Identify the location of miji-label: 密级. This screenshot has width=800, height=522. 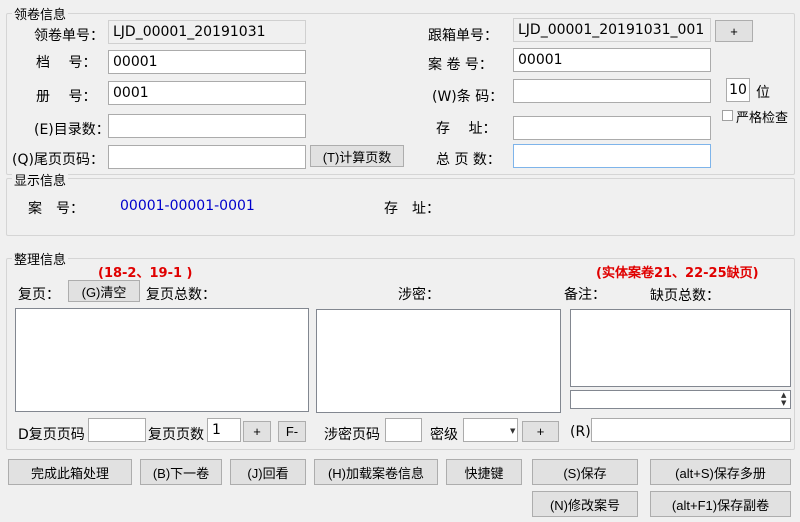
(444, 435).